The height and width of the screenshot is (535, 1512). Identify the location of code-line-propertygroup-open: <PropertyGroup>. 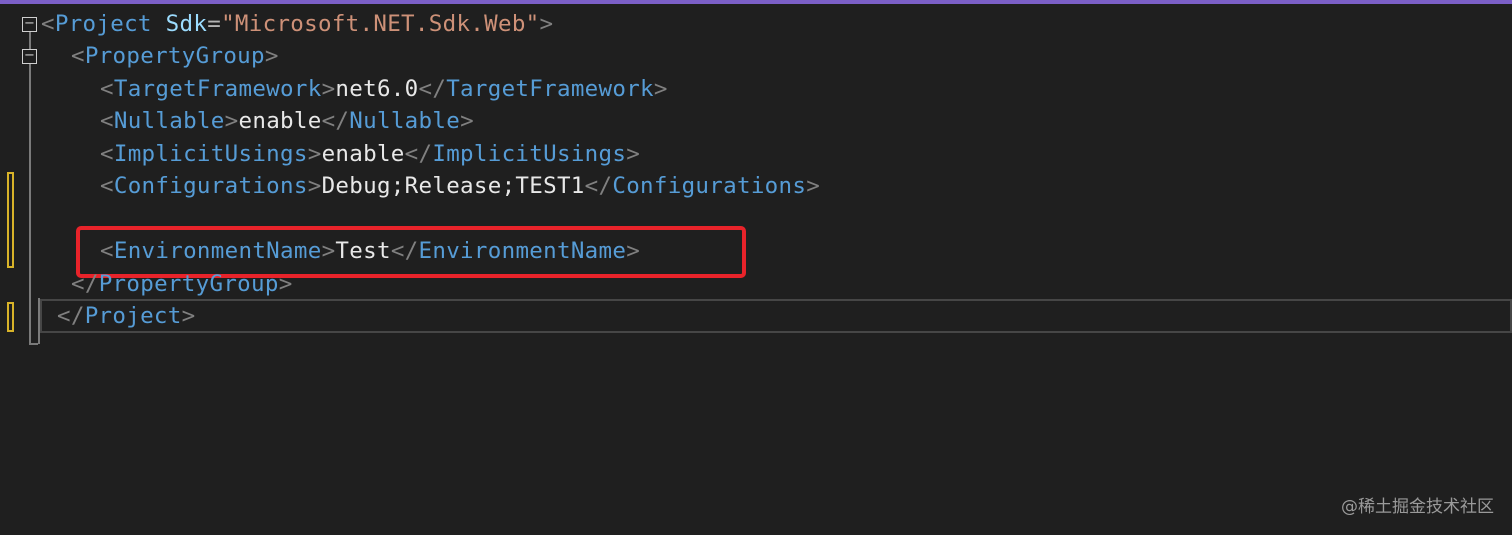
(175, 56).